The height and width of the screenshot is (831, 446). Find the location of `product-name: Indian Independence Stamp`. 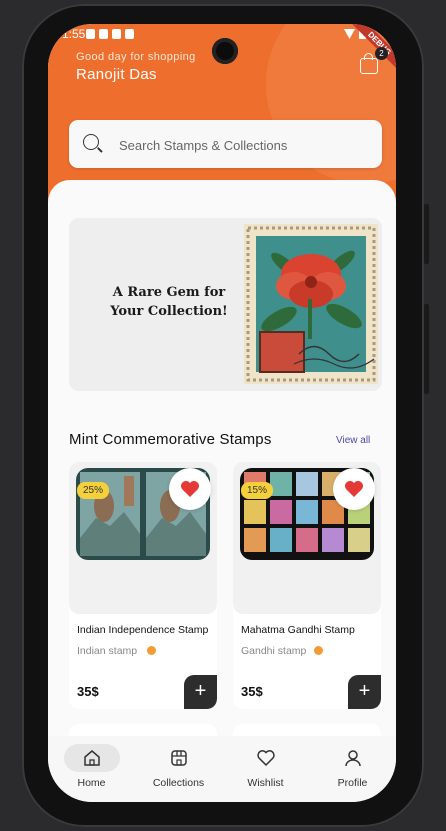

product-name: Indian Independence Stamp is located at coordinates (143, 630).